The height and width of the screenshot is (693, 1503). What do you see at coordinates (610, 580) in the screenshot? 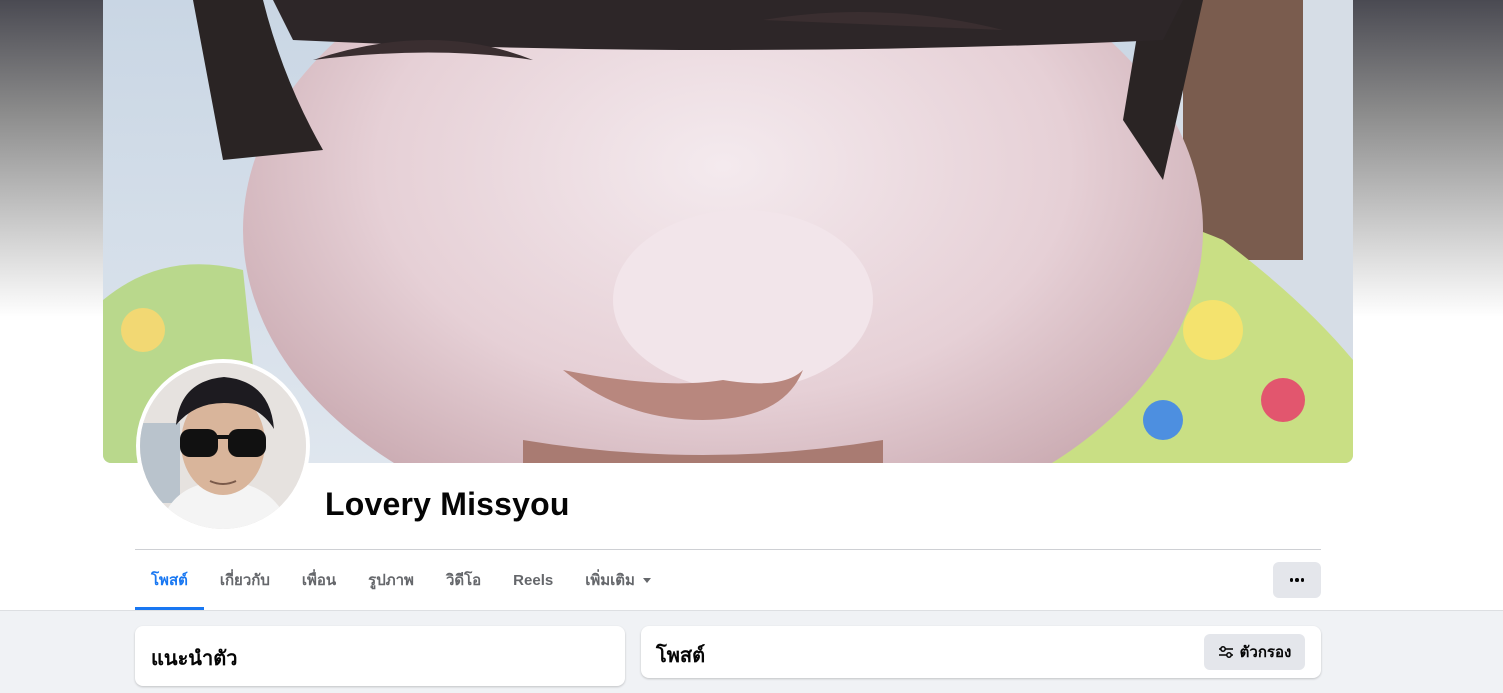
I see `tab-label: เพิ่มเติม` at bounding box center [610, 580].